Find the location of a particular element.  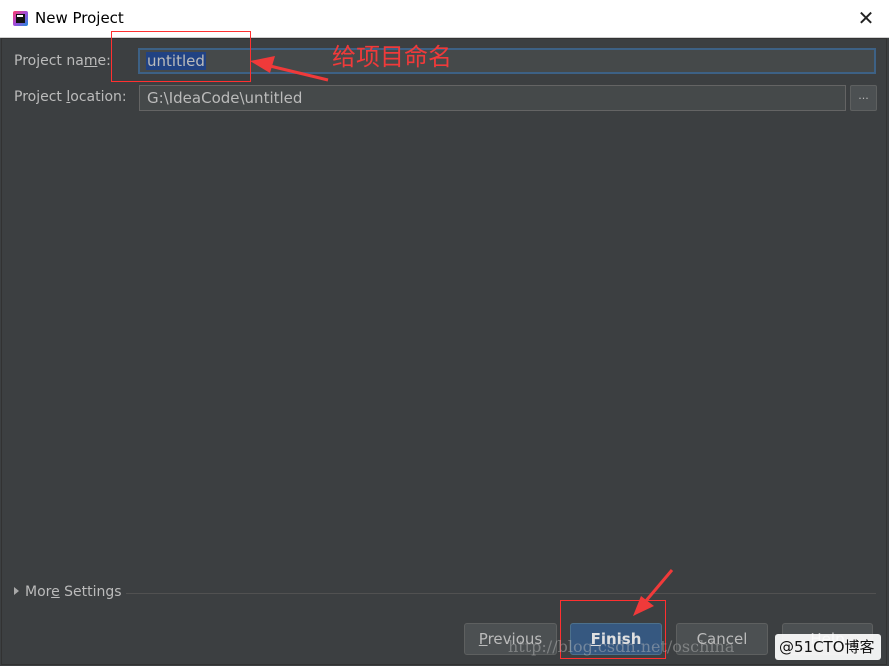

selected-project-name: untitled is located at coordinates (176, 61).